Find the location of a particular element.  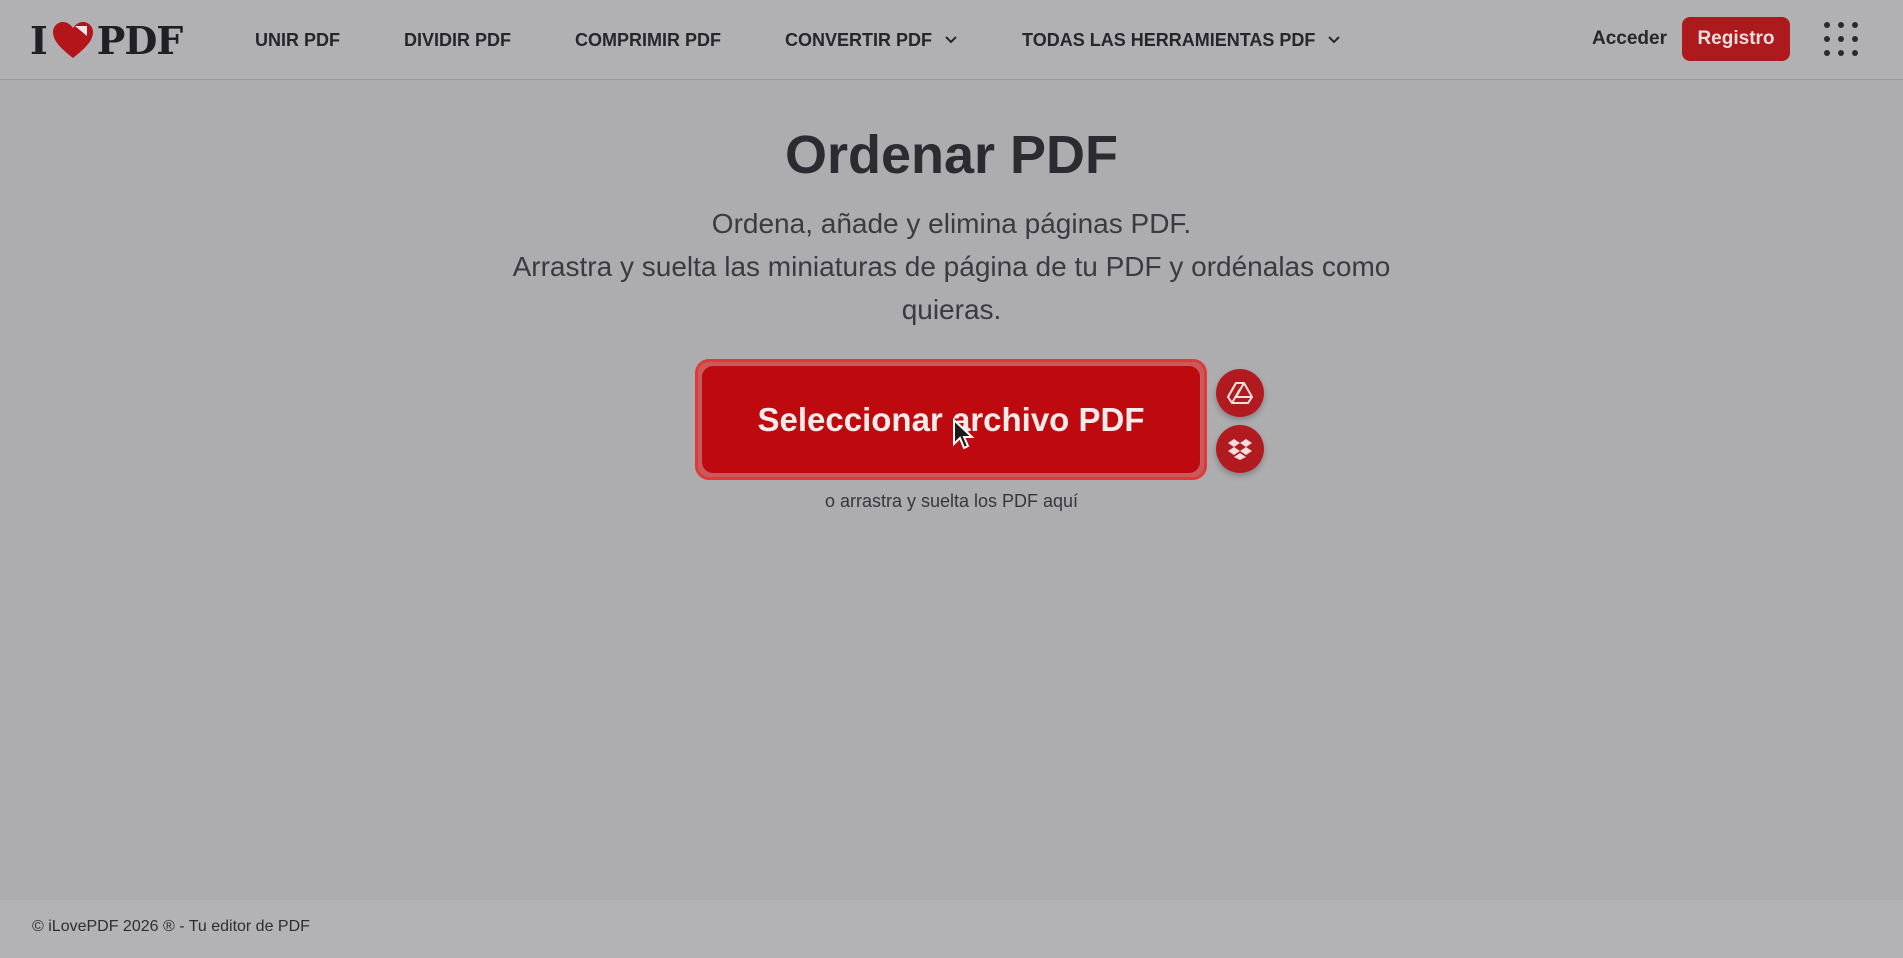

nav-todas-herramientas: TODAS LAS HERRAMIENTAS PDF is located at coordinates (1181, 40).